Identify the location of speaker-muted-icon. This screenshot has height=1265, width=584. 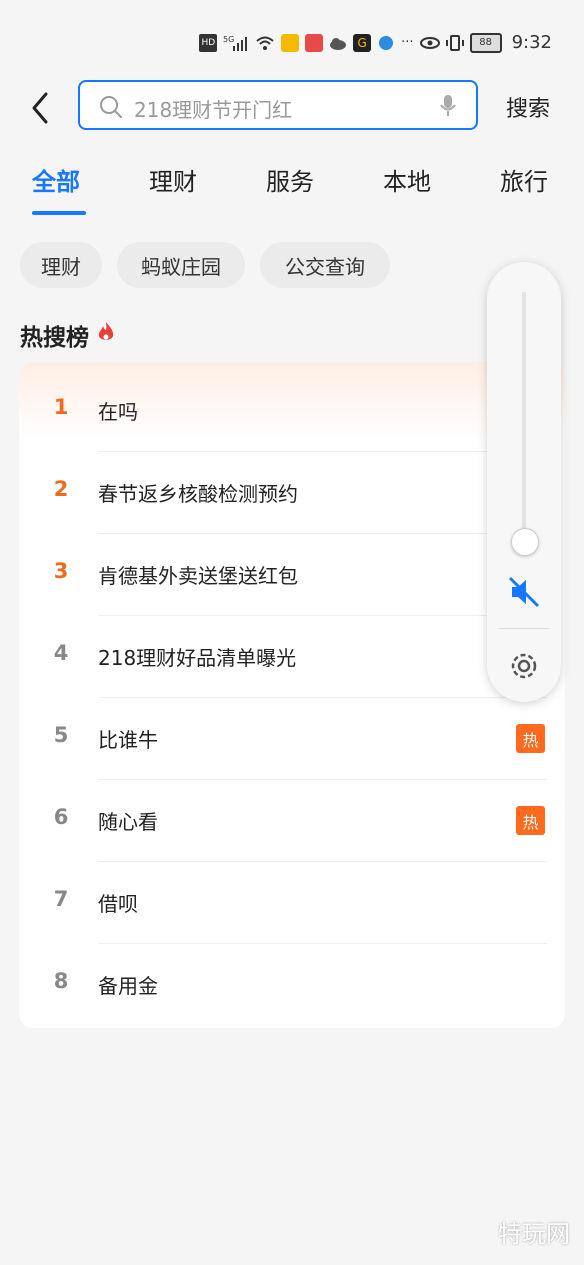
(524, 592).